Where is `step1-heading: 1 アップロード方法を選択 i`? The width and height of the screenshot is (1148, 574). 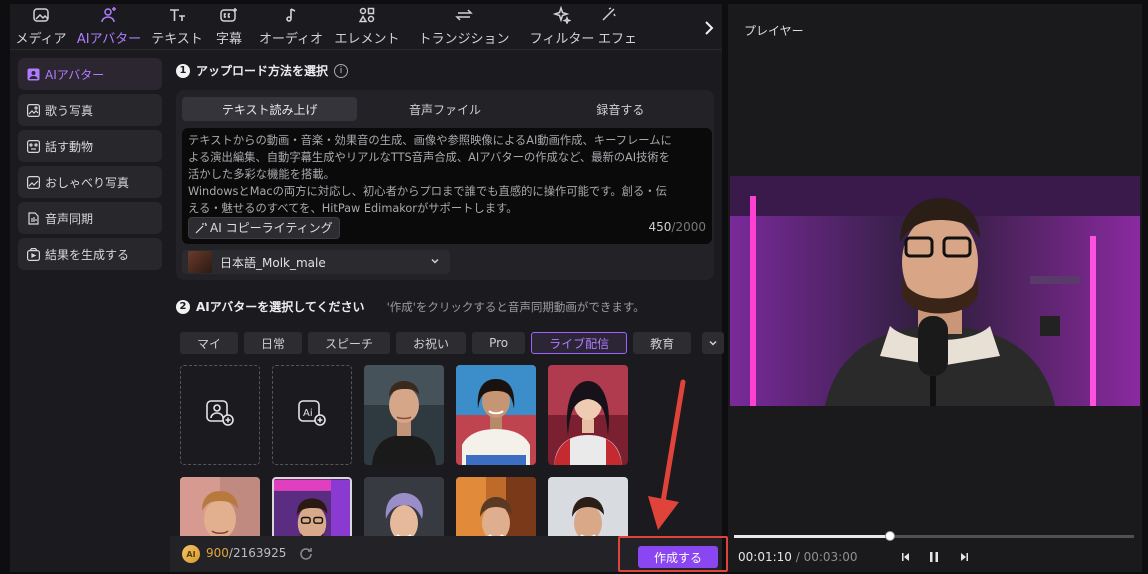 step1-heading: 1 アップロード方法を選択 i is located at coordinates (262, 70).